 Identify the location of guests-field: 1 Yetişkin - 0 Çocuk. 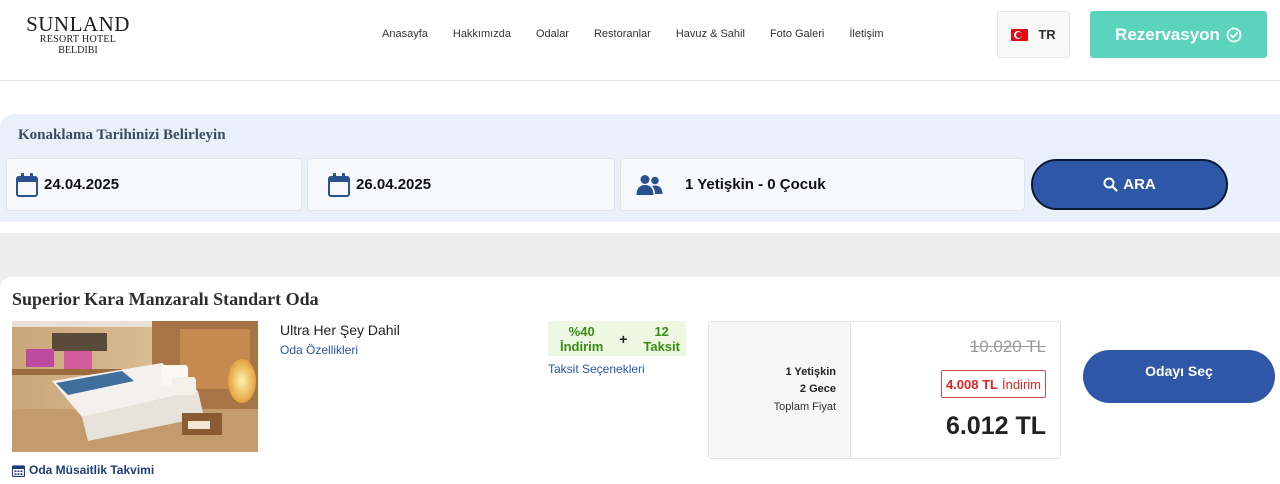
(822, 184).